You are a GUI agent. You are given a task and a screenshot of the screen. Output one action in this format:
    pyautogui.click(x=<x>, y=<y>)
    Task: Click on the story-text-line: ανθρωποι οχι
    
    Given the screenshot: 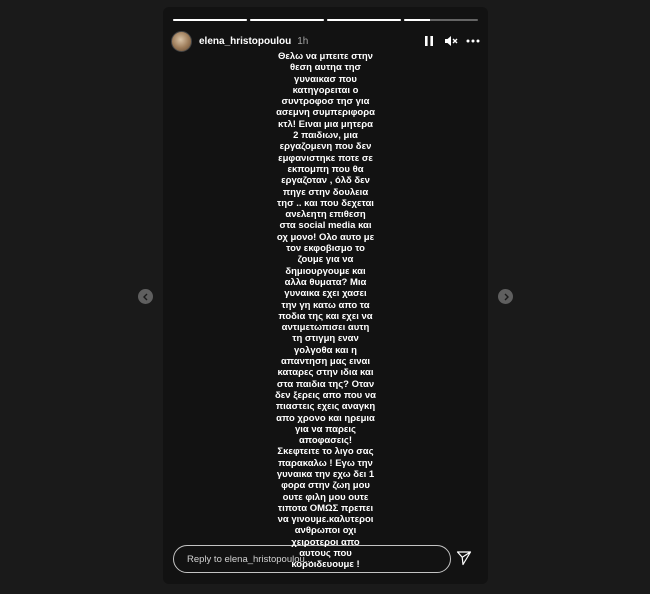 What is the action you would take?
    pyautogui.click(x=325, y=531)
    